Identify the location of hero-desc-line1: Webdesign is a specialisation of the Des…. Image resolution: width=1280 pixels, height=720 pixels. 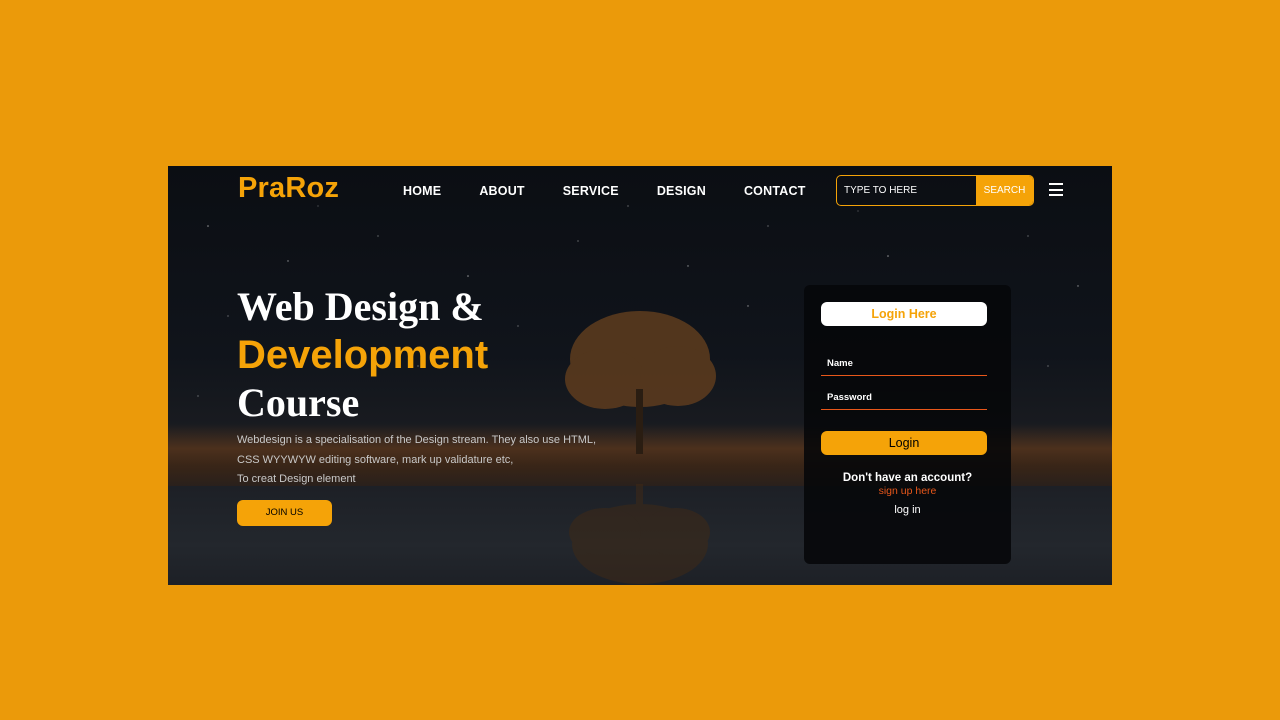
(417, 440).